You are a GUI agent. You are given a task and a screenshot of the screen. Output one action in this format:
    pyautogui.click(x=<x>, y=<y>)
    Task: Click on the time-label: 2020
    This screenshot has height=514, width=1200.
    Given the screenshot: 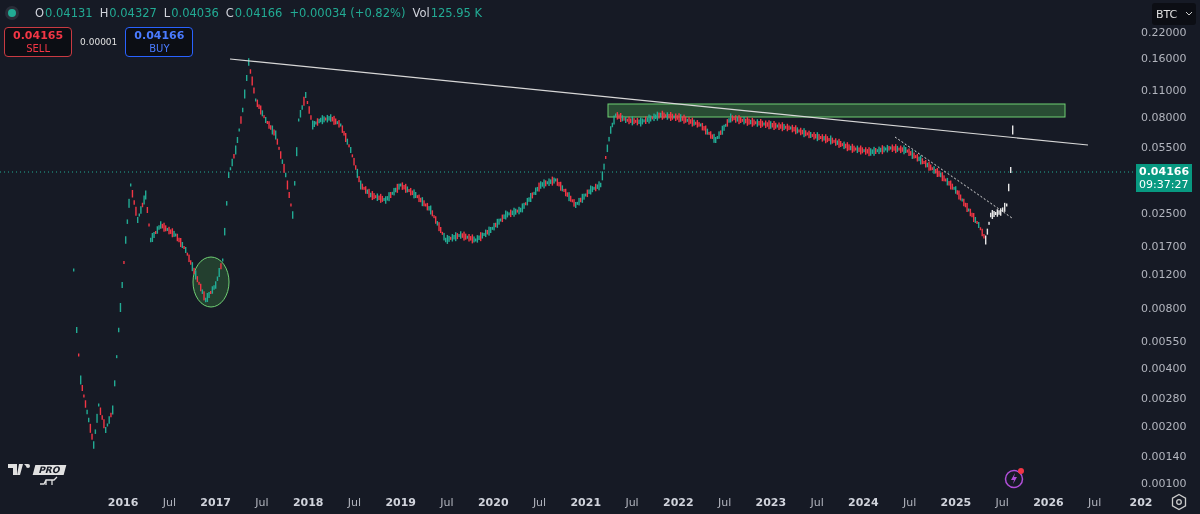 What is the action you would take?
    pyautogui.click(x=493, y=502)
    